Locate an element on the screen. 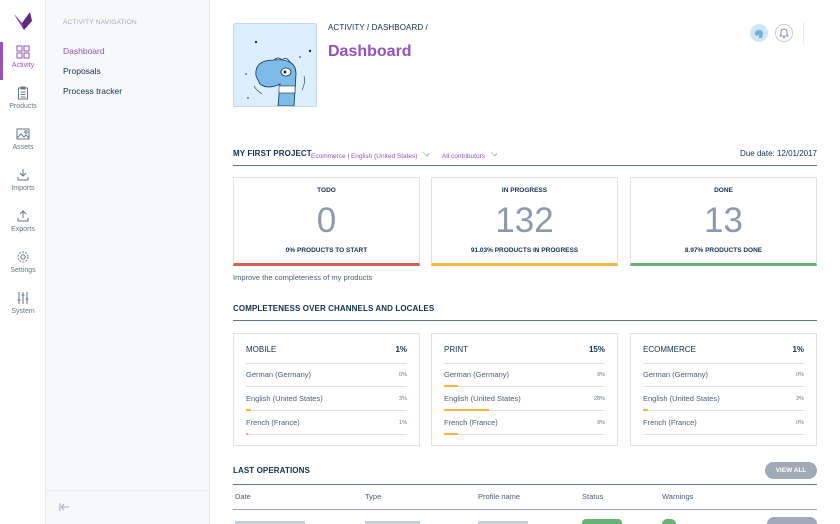 This screenshot has width=840, height=524. view-all-button: VIEW ALL is located at coordinates (791, 470).